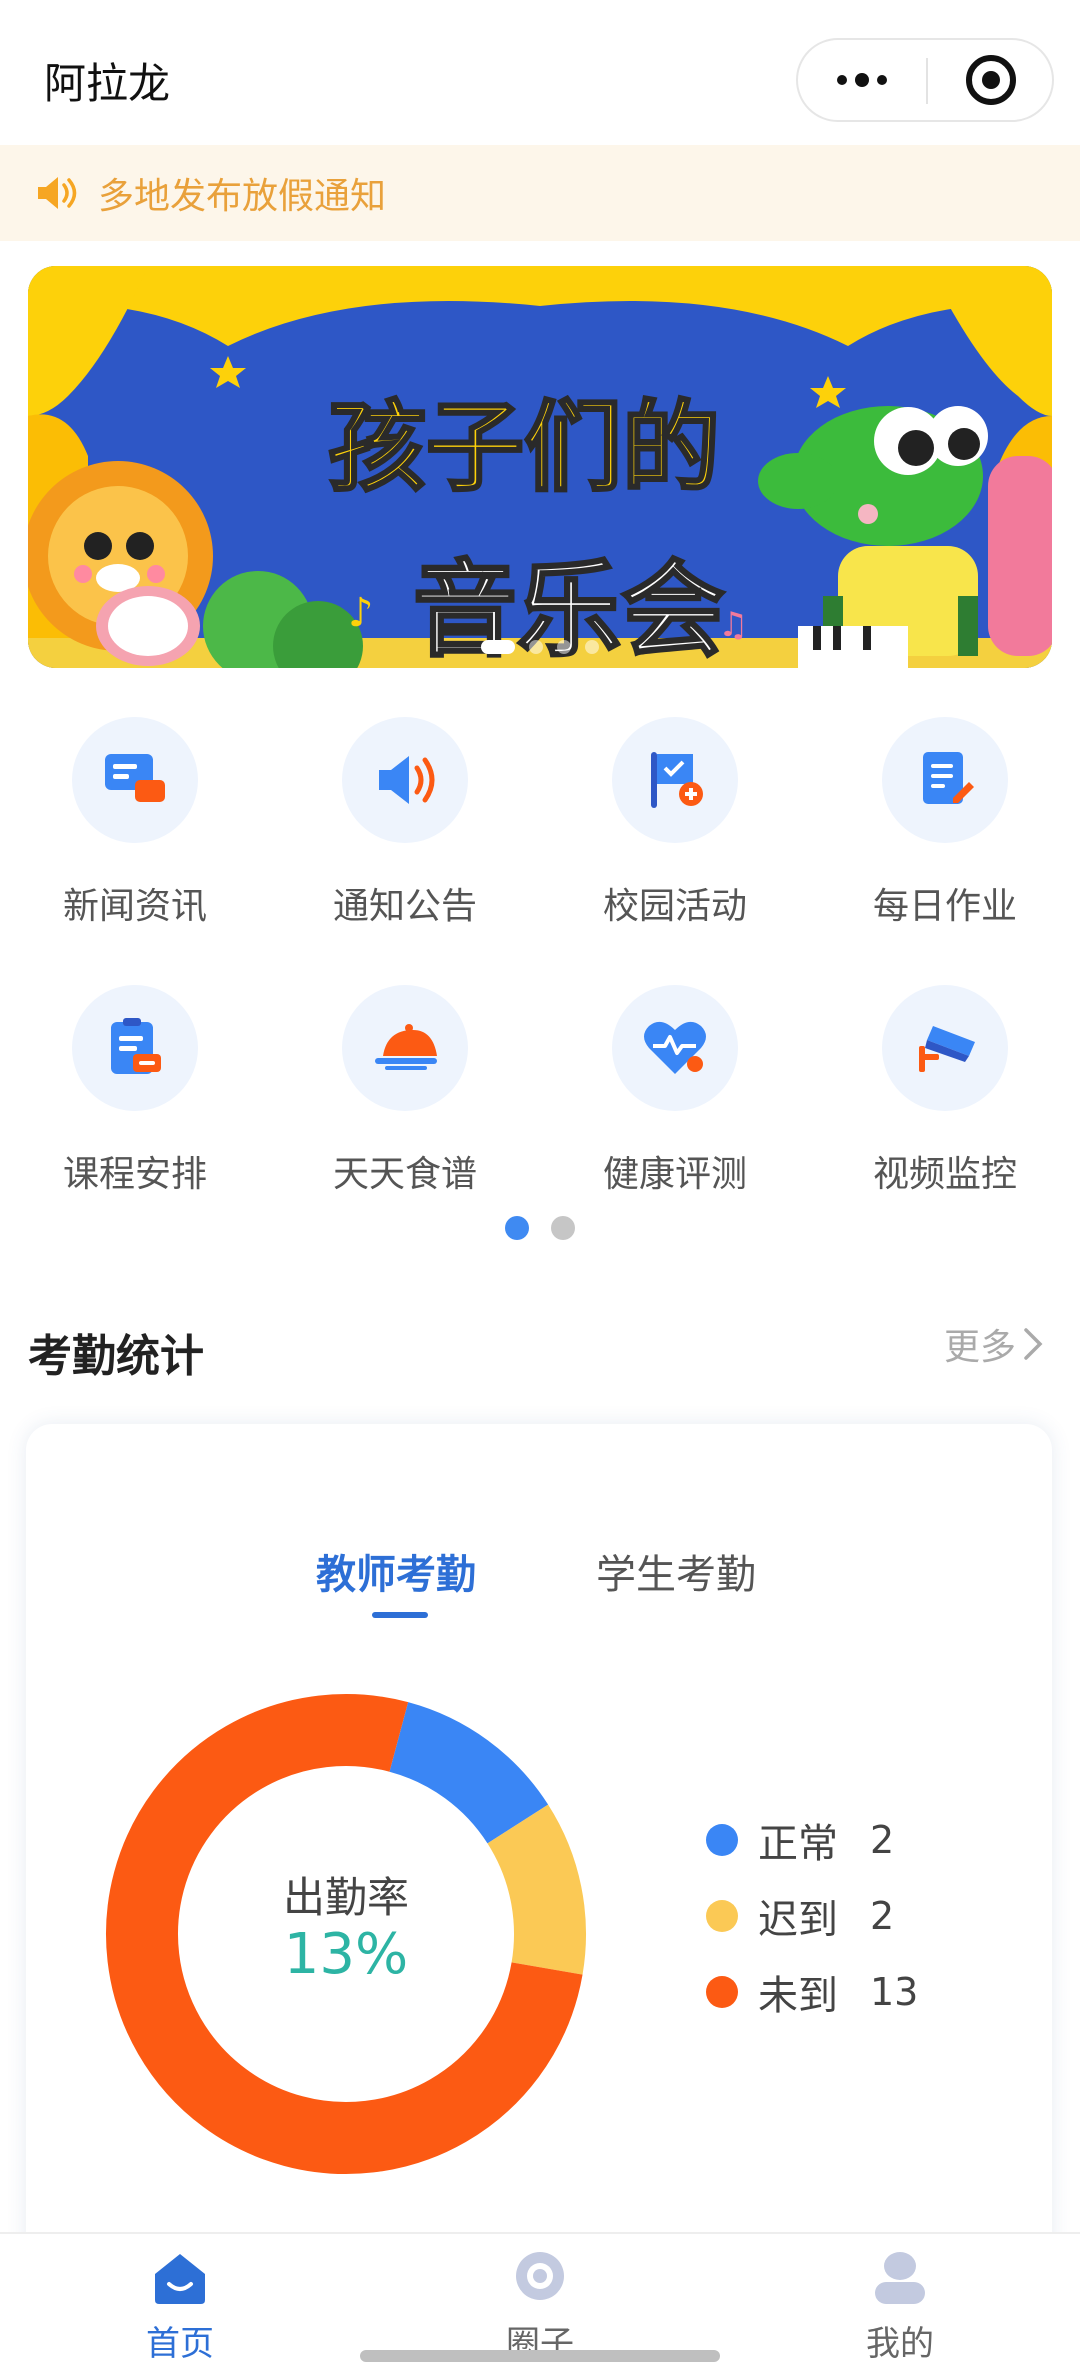  What do you see at coordinates (242, 196) in the screenshot?
I see `notice-text: 多地发布放假通知` at bounding box center [242, 196].